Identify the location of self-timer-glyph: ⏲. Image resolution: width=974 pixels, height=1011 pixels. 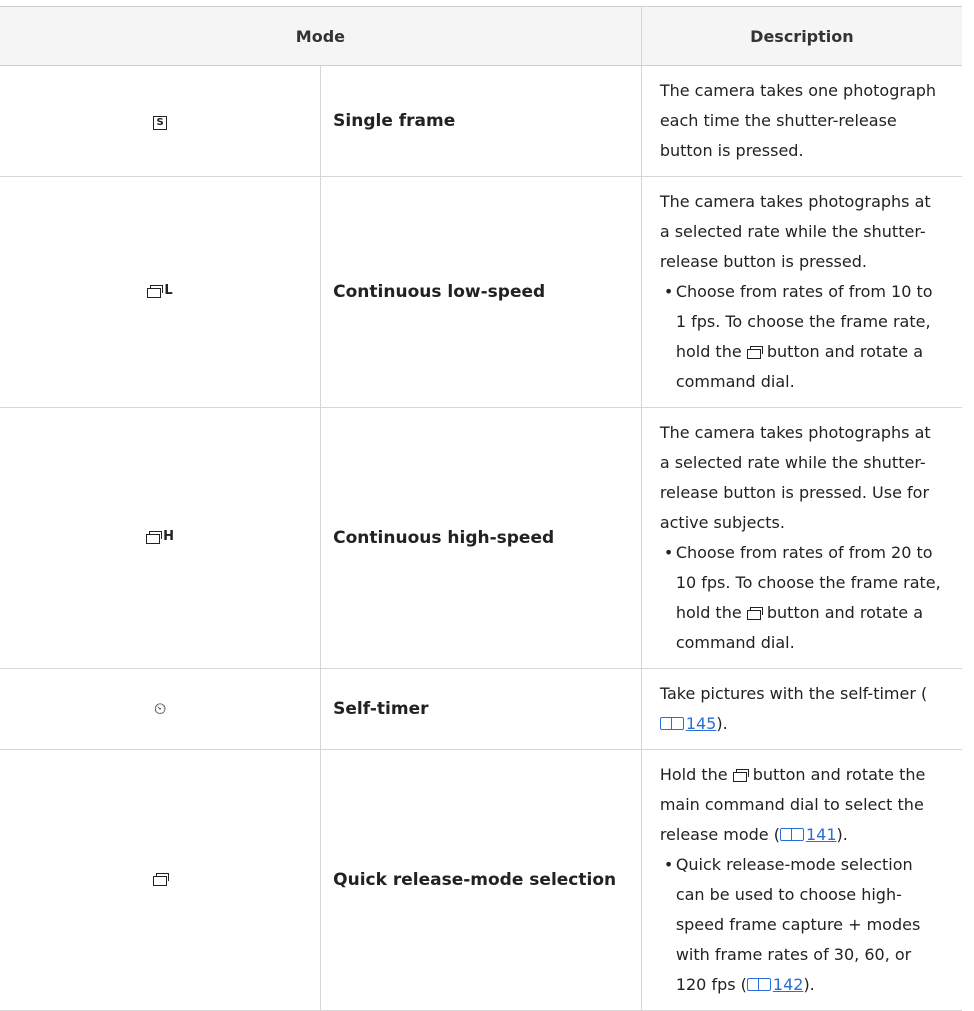
(160, 708).